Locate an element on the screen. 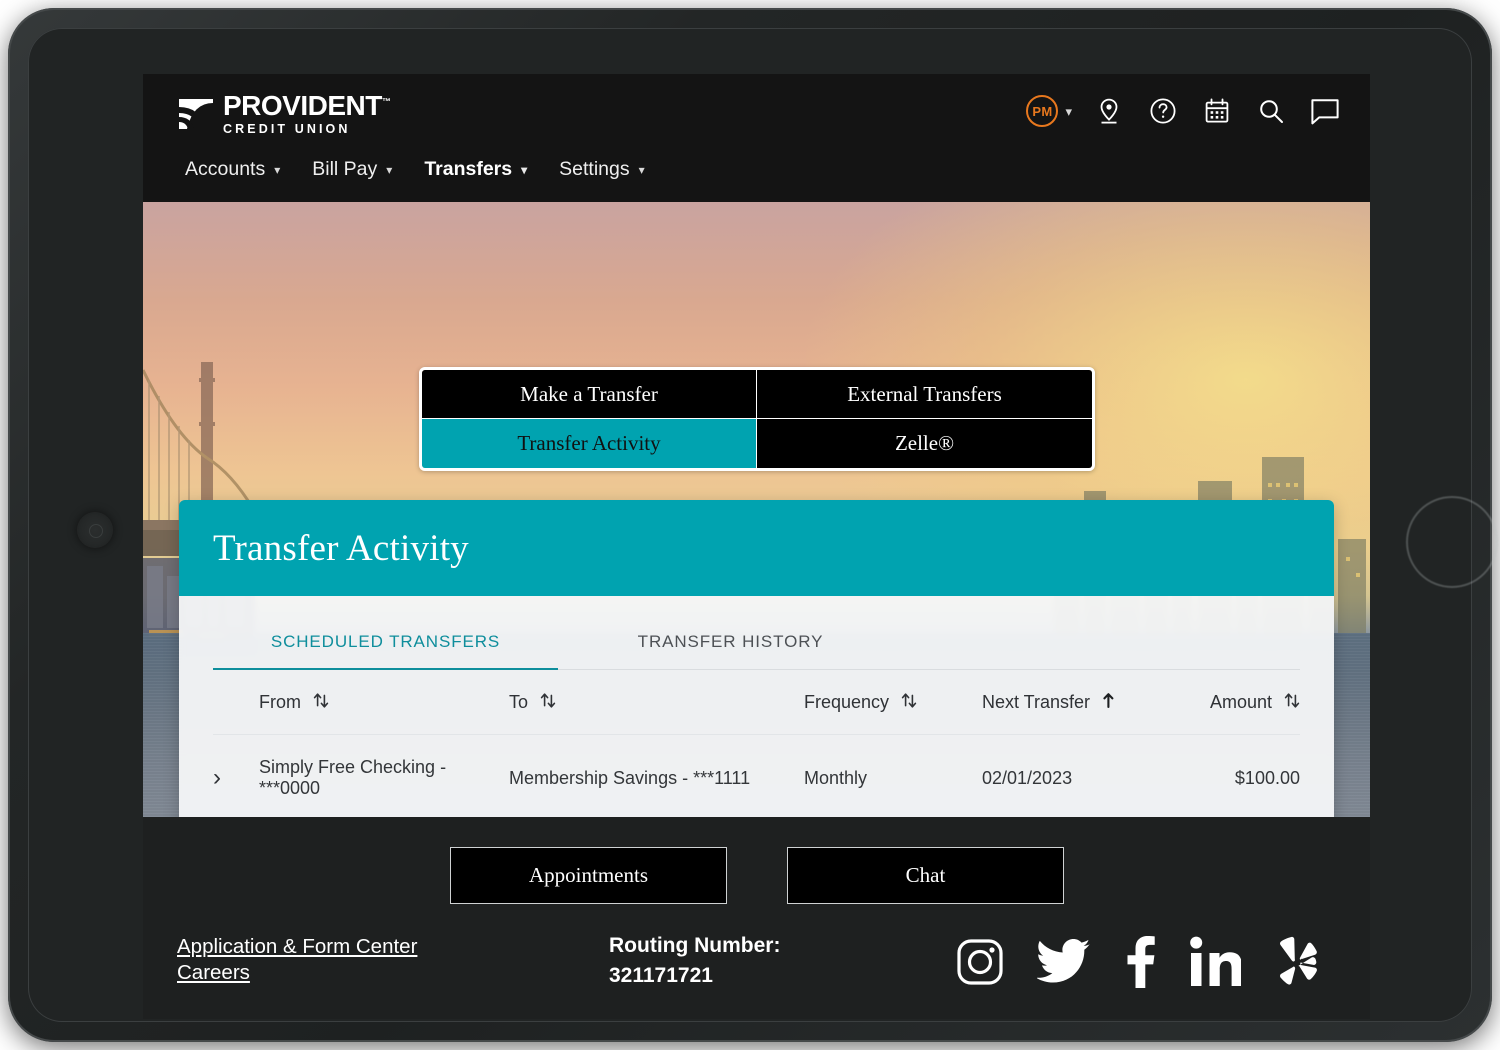  device-side-button is located at coordinates (1452, 542).